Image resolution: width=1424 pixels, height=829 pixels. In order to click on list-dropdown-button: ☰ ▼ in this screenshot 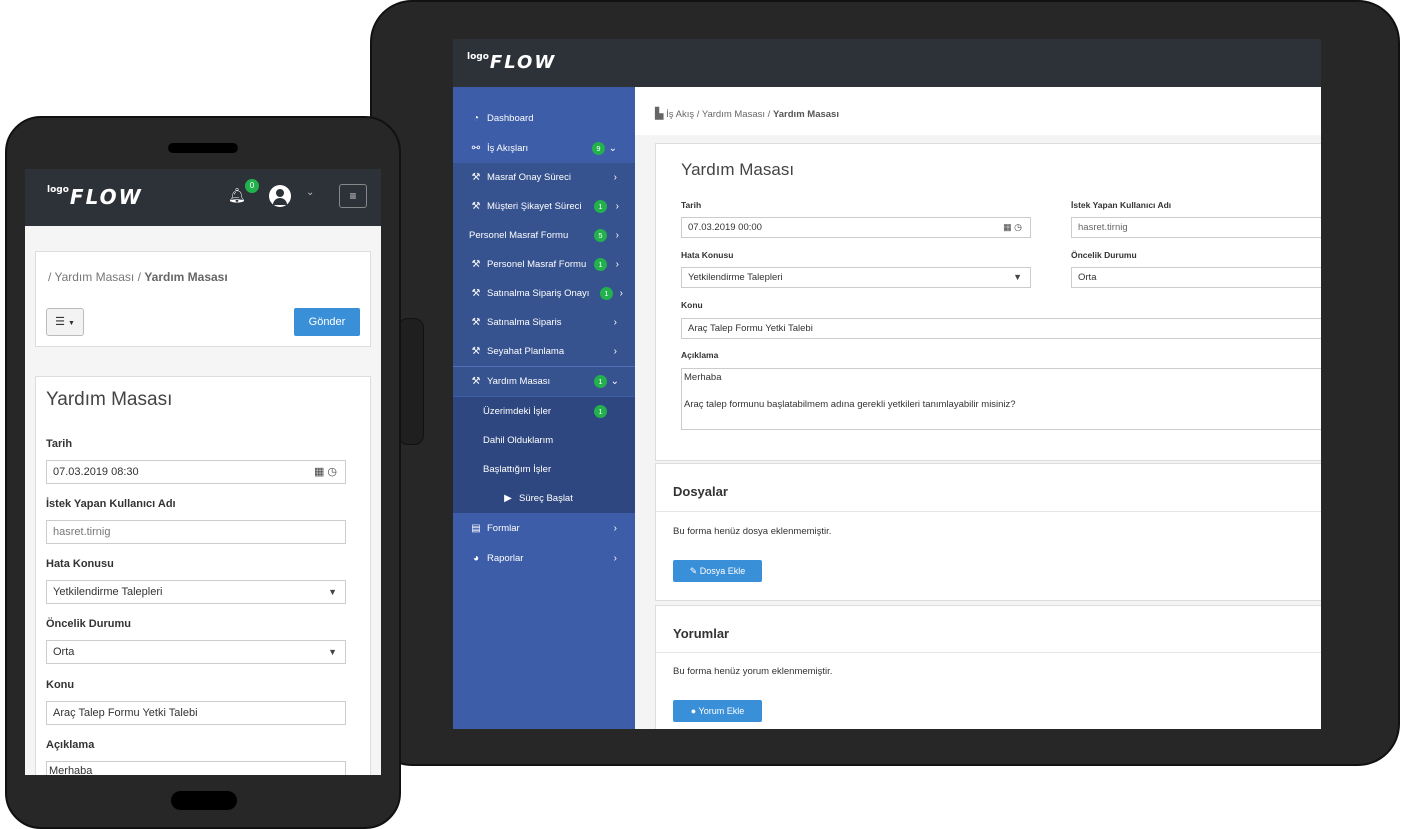, I will do `click(65, 322)`.